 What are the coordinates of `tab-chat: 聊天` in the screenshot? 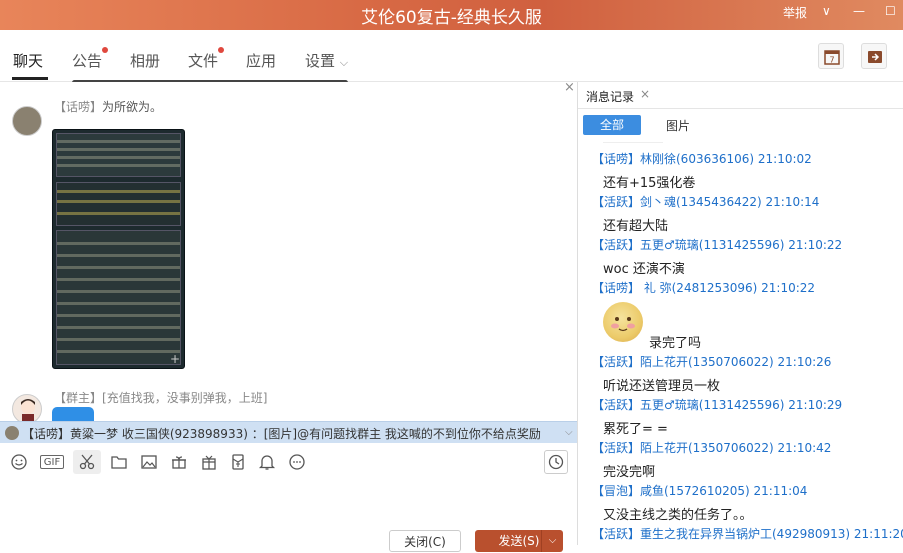 It's located at (28, 60).